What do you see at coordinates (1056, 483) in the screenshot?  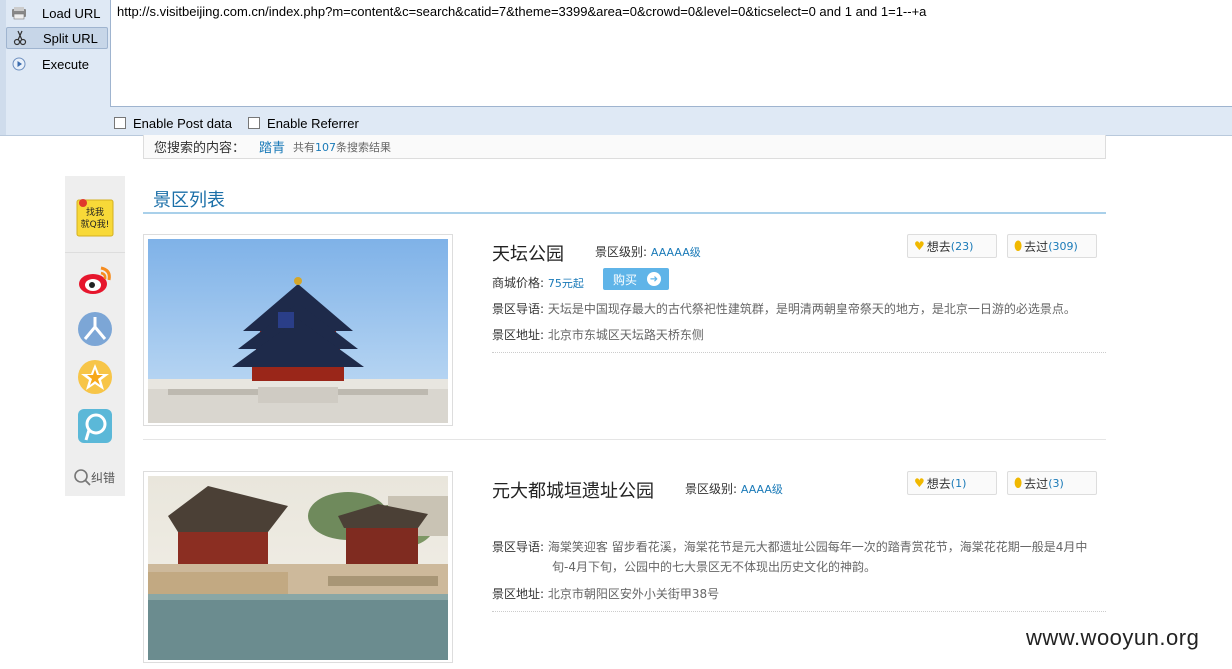 I see `been-count: (3)` at bounding box center [1056, 483].